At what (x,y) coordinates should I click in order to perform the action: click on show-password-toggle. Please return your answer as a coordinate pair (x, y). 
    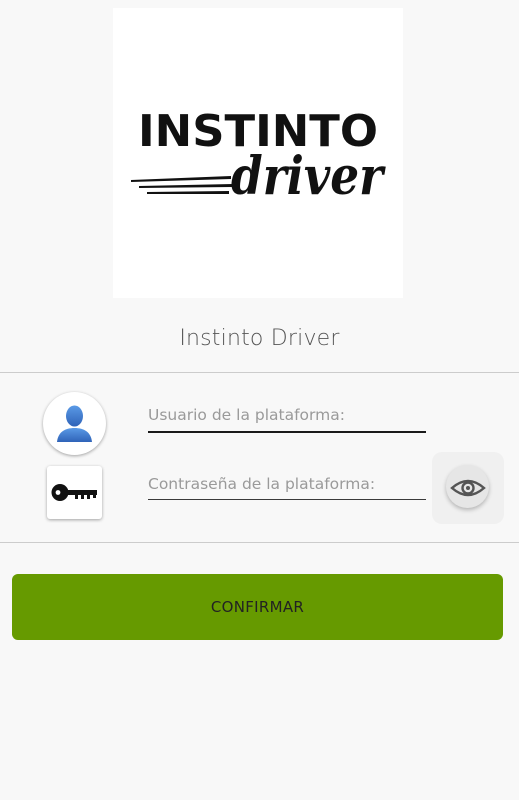
    Looking at the image, I should click on (468, 488).